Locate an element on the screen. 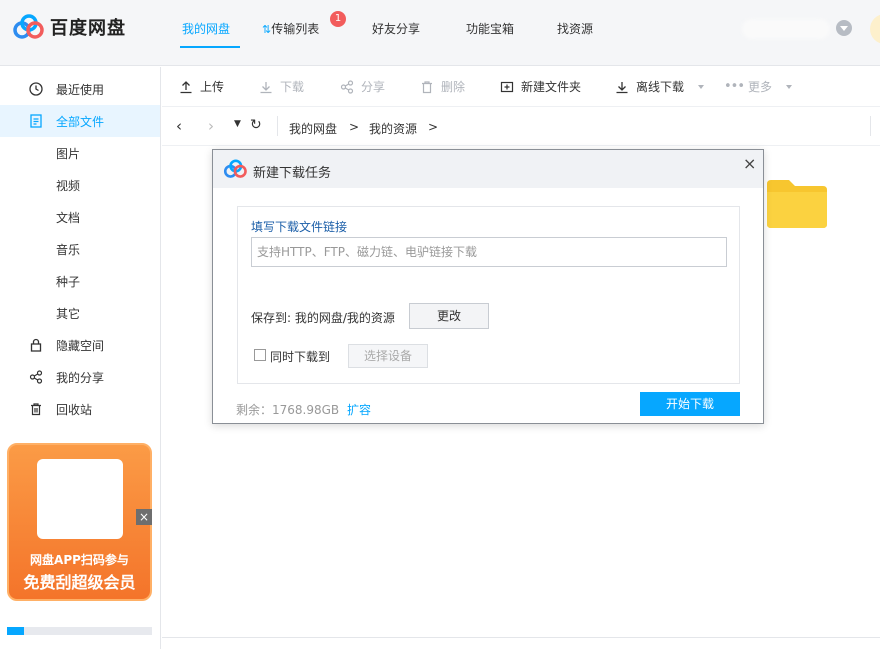 Image resolution: width=880 pixels, height=649 pixels. promo-banner: 网盘APP扫码参与 免费刮超级会员 is located at coordinates (79, 522).